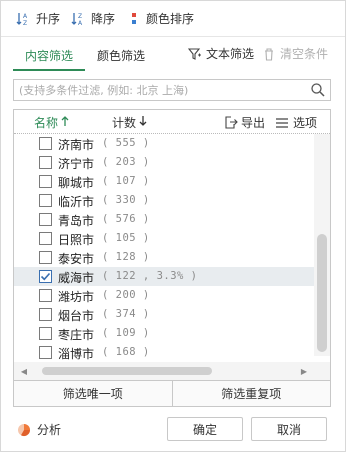  Describe the element at coordinates (126, 352) in the screenshot. I see `item-count: ( 168 )` at that location.